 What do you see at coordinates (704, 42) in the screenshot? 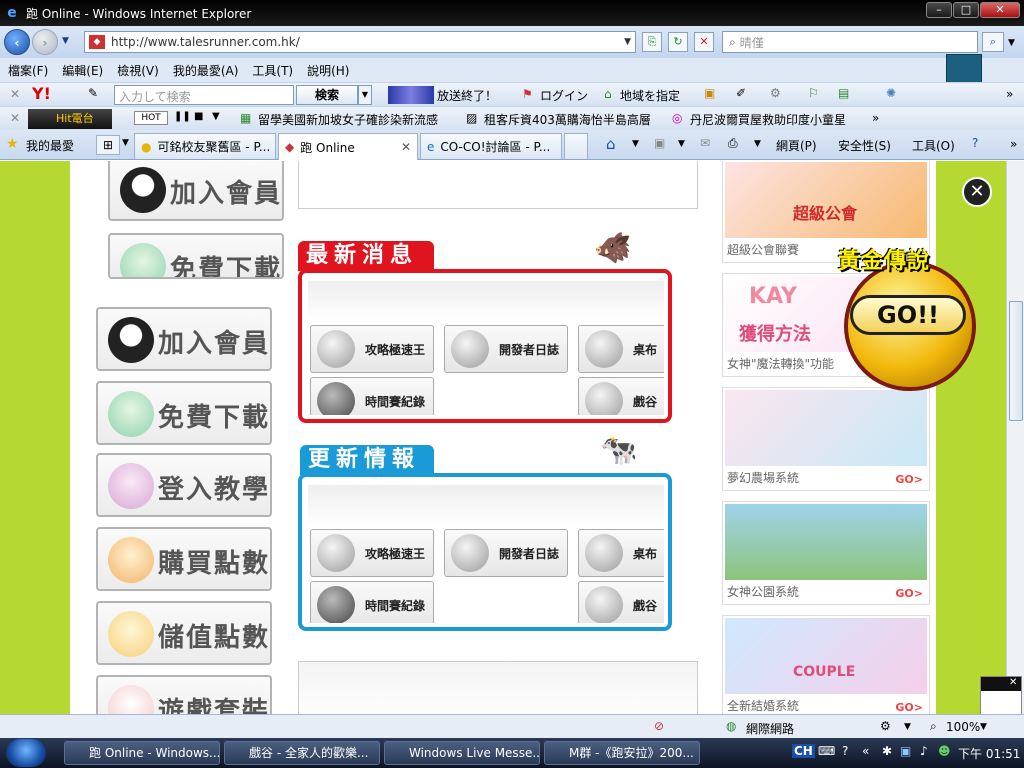
I see `stop-button: ✕` at bounding box center [704, 42].